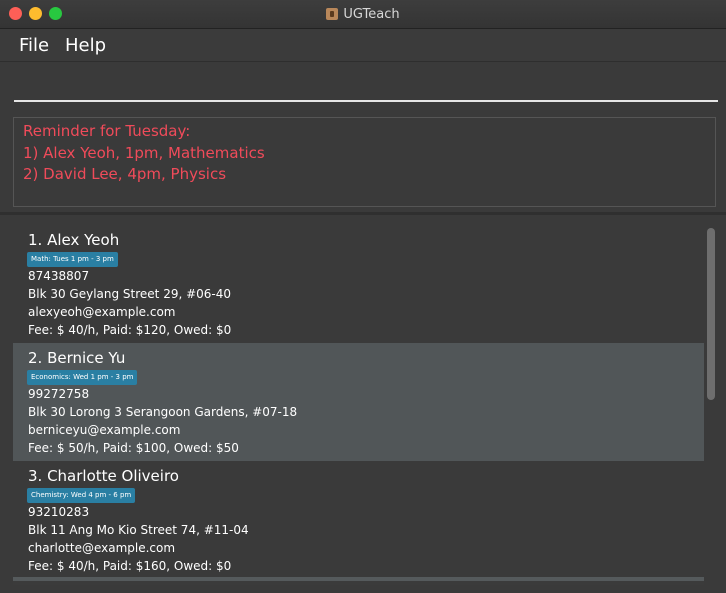 The height and width of the screenshot is (593, 726). Describe the element at coordinates (125, 174) in the screenshot. I see `result-line-2: 2) David Lee, 4pm, Physics` at that location.